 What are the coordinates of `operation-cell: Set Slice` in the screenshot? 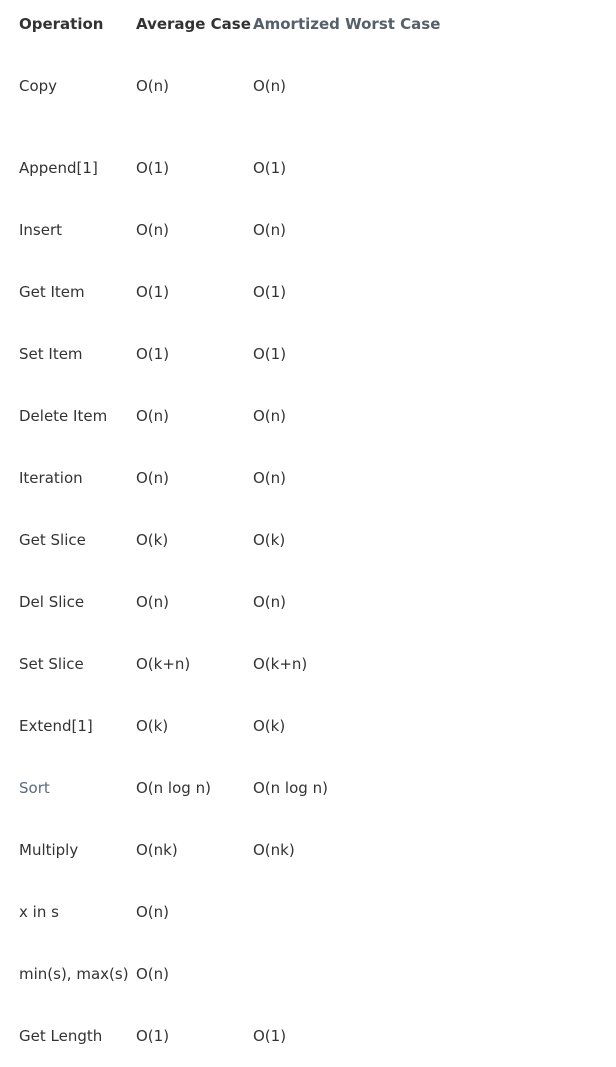 It's located at (51, 664).